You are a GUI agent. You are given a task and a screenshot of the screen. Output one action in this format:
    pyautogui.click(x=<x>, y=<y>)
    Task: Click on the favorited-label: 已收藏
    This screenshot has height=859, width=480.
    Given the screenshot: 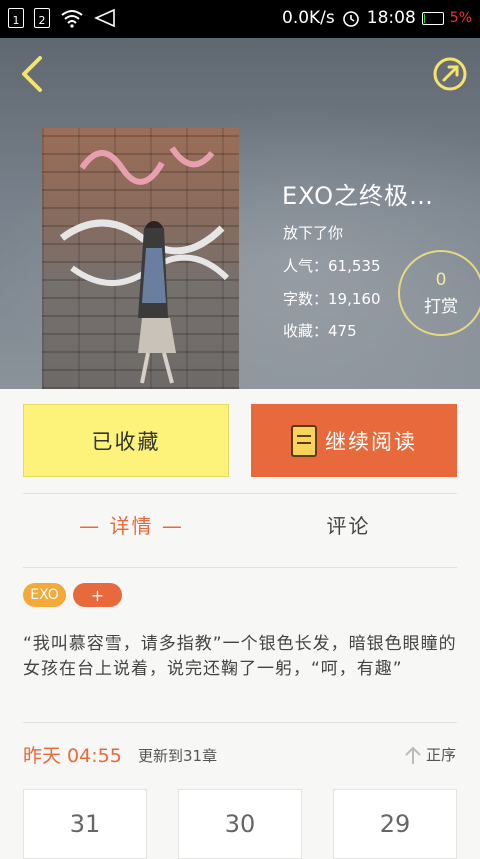 What is the action you would take?
    pyautogui.click(x=126, y=441)
    